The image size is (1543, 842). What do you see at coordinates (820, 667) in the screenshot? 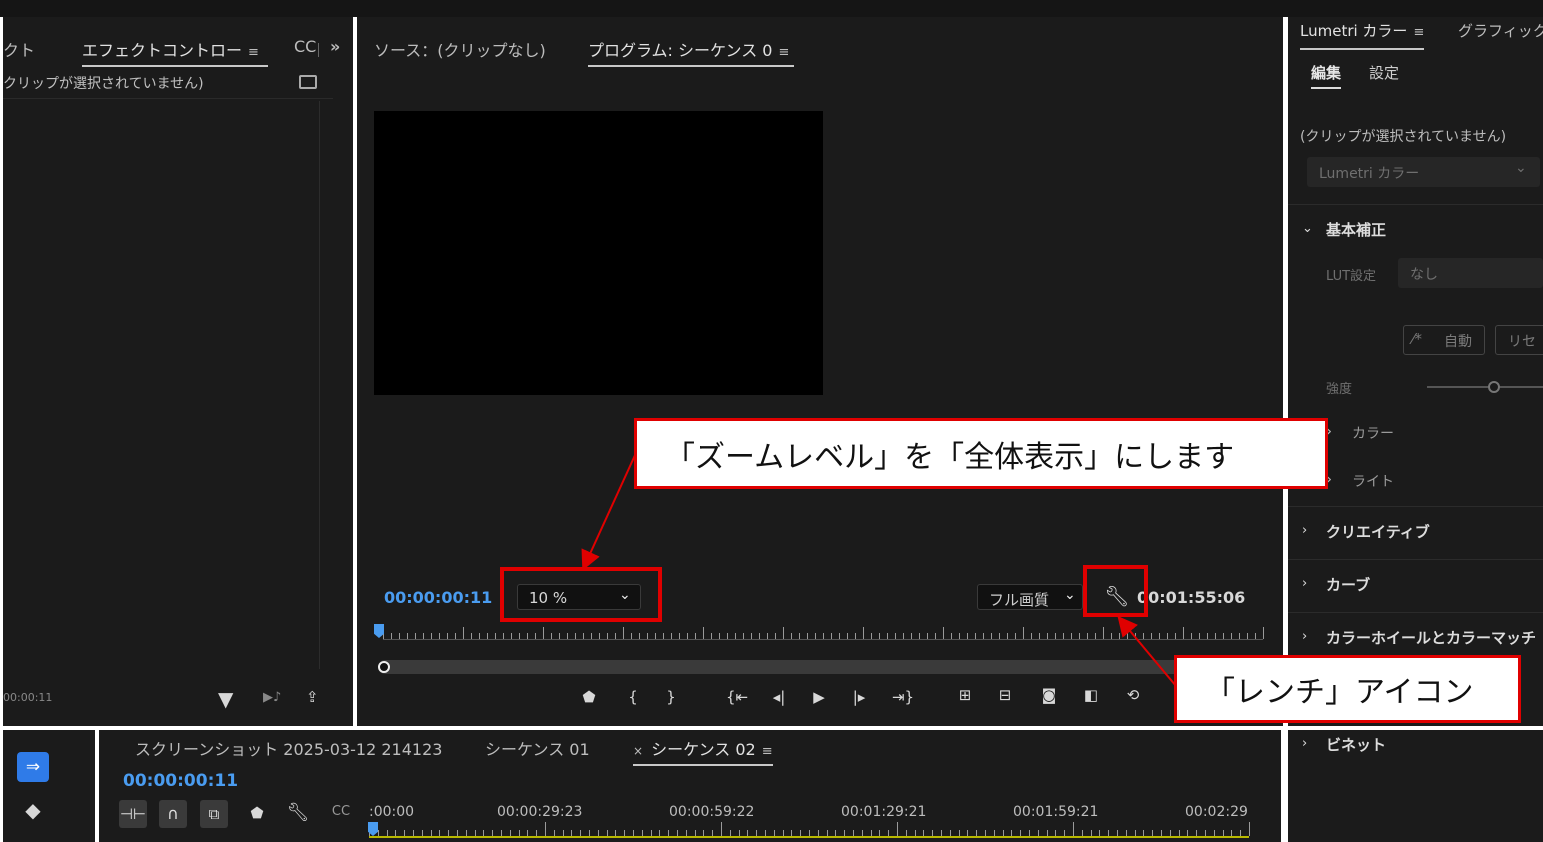
I see `program-zoom-scrollbar` at bounding box center [820, 667].